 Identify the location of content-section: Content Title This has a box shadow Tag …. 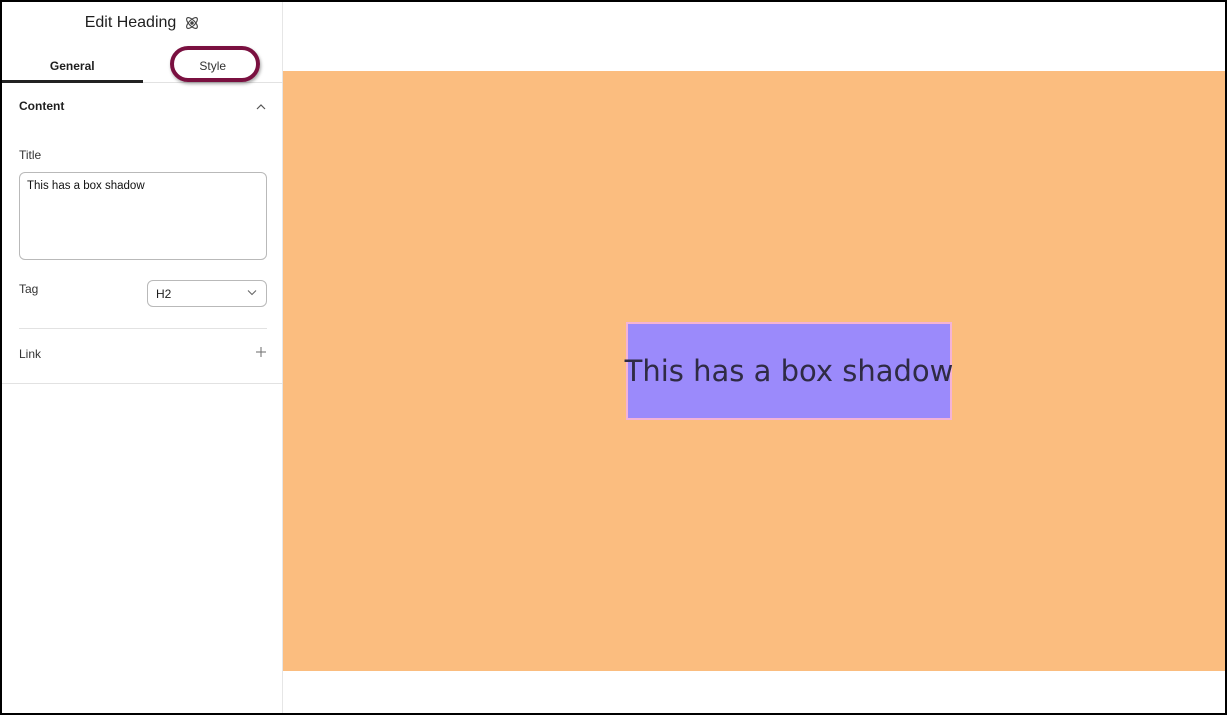
(142, 234).